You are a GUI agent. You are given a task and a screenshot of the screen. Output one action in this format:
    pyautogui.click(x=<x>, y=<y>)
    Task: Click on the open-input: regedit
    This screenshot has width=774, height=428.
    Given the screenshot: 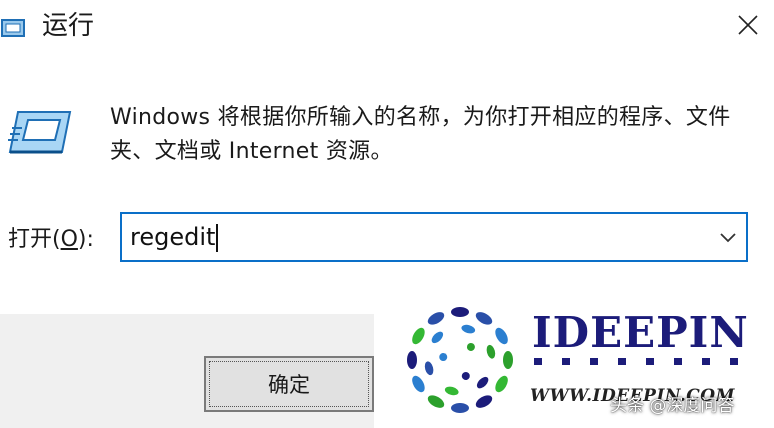 What is the action you would take?
    pyautogui.click(x=174, y=237)
    